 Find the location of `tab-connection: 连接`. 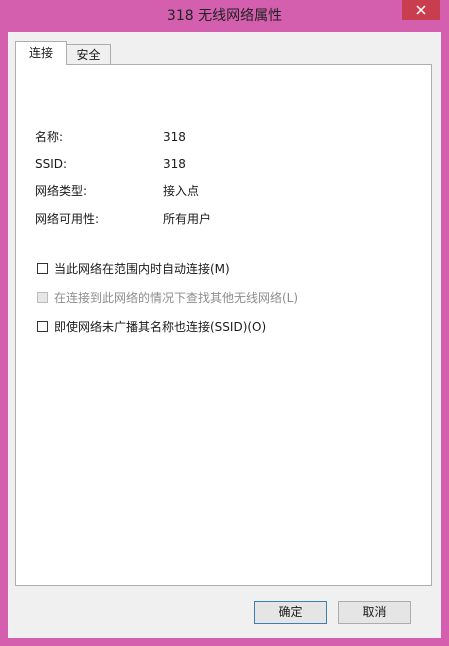

tab-connection: 连接 is located at coordinates (41, 53).